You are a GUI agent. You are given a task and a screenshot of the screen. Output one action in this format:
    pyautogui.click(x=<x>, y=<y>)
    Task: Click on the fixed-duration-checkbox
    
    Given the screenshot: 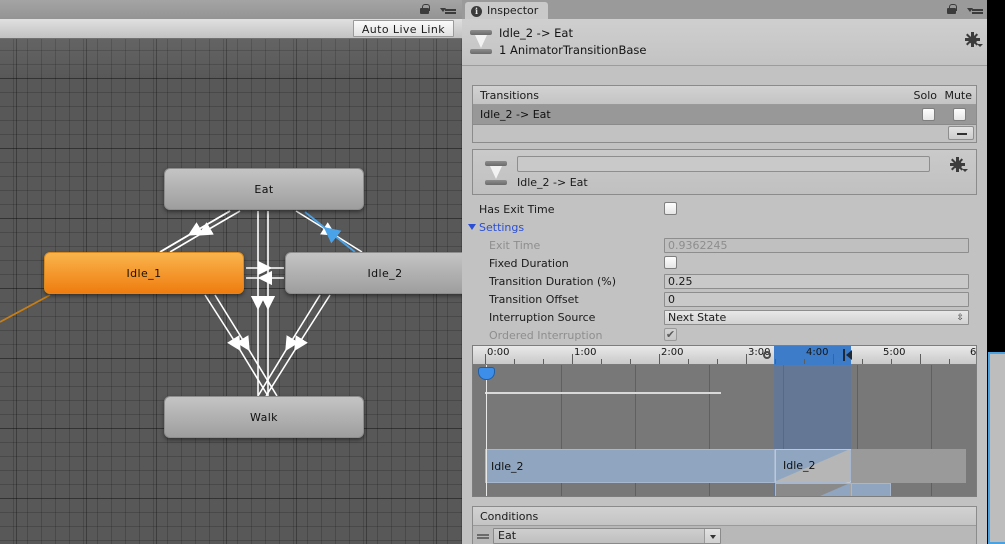 What is the action you would take?
    pyautogui.click(x=670, y=262)
    